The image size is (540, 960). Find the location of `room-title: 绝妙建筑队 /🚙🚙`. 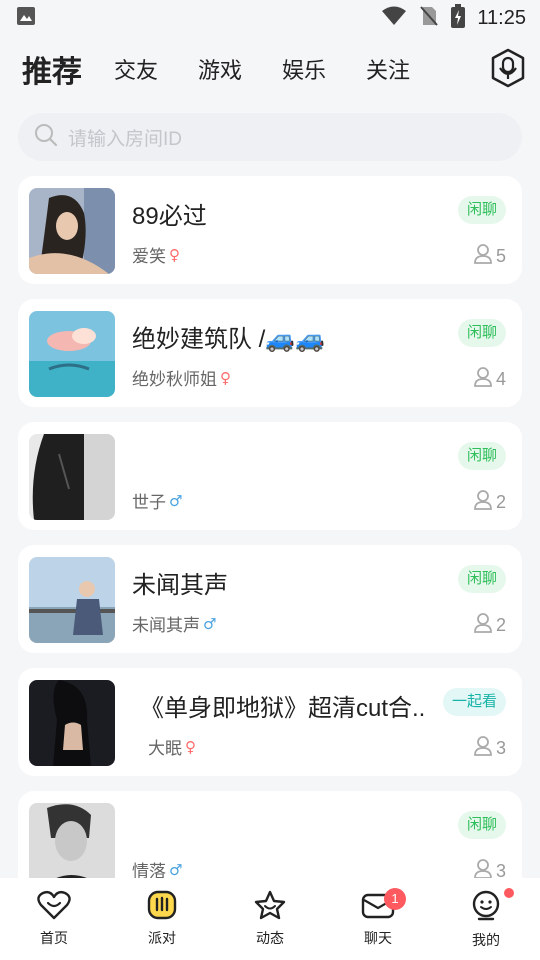

room-title: 绝妙建筑队 /🚙🚙 is located at coordinates (229, 339).